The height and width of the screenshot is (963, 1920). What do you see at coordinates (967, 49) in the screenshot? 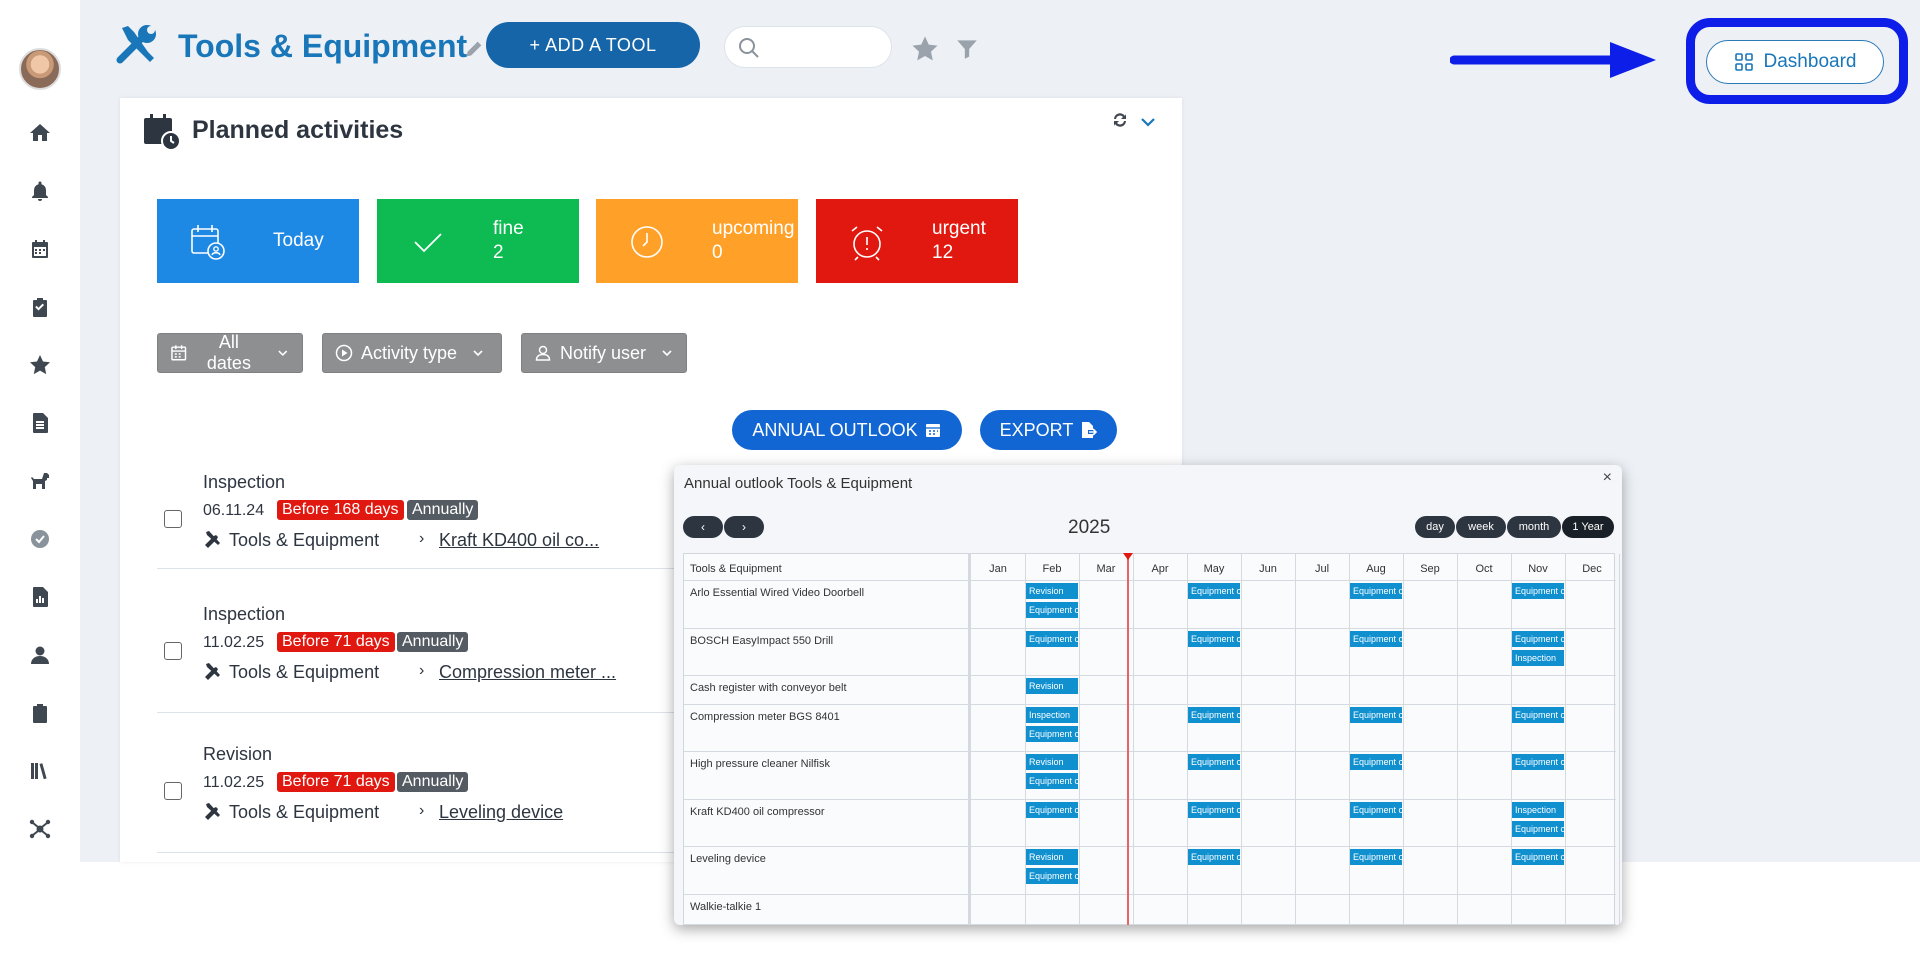
I see `funnel-filter-icon` at bounding box center [967, 49].